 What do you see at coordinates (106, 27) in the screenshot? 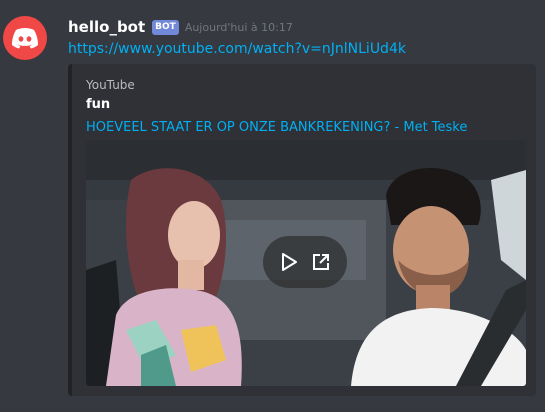
I see `username: hello_bot` at bounding box center [106, 27].